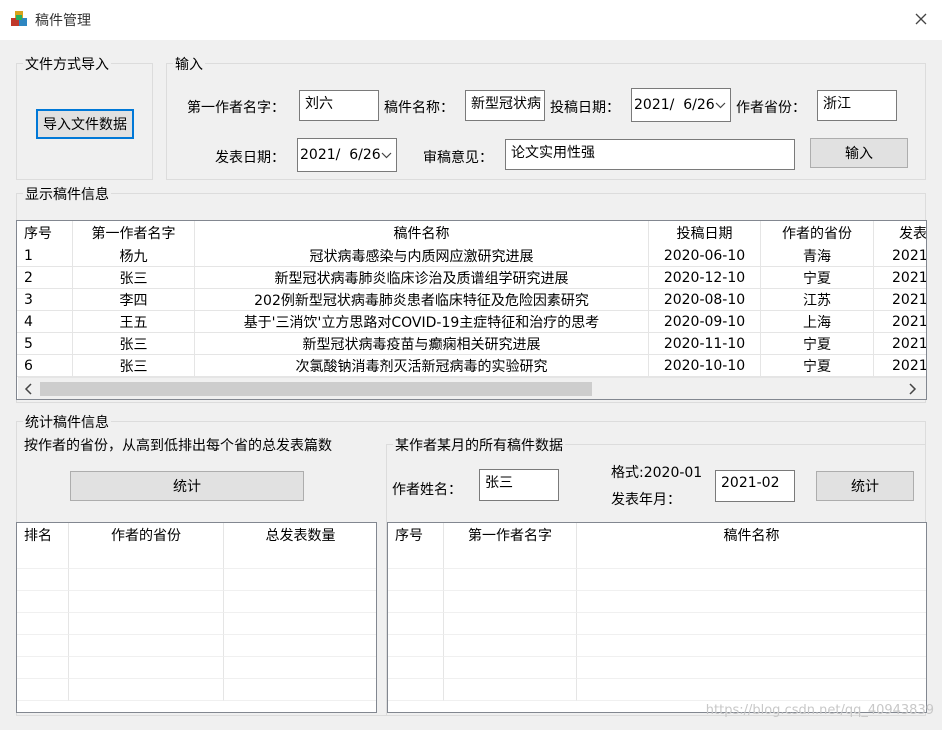 This screenshot has height=730, width=942. What do you see at coordinates (865, 486) in the screenshot?
I see `month-stats-button: 统计` at bounding box center [865, 486].